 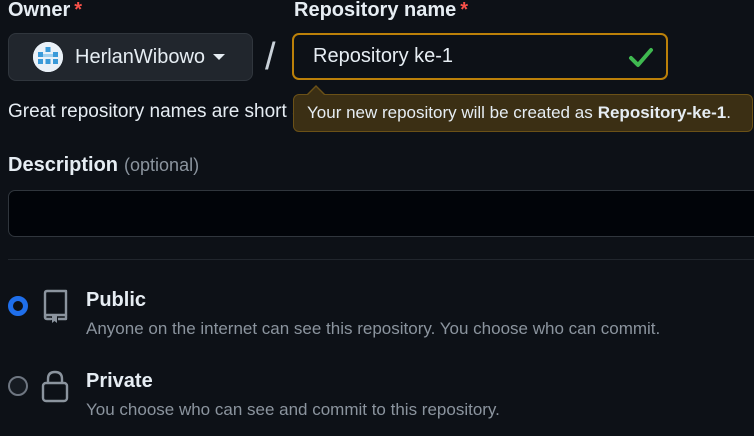 I want to click on owner-label-text: Owner, so click(x=39, y=10).